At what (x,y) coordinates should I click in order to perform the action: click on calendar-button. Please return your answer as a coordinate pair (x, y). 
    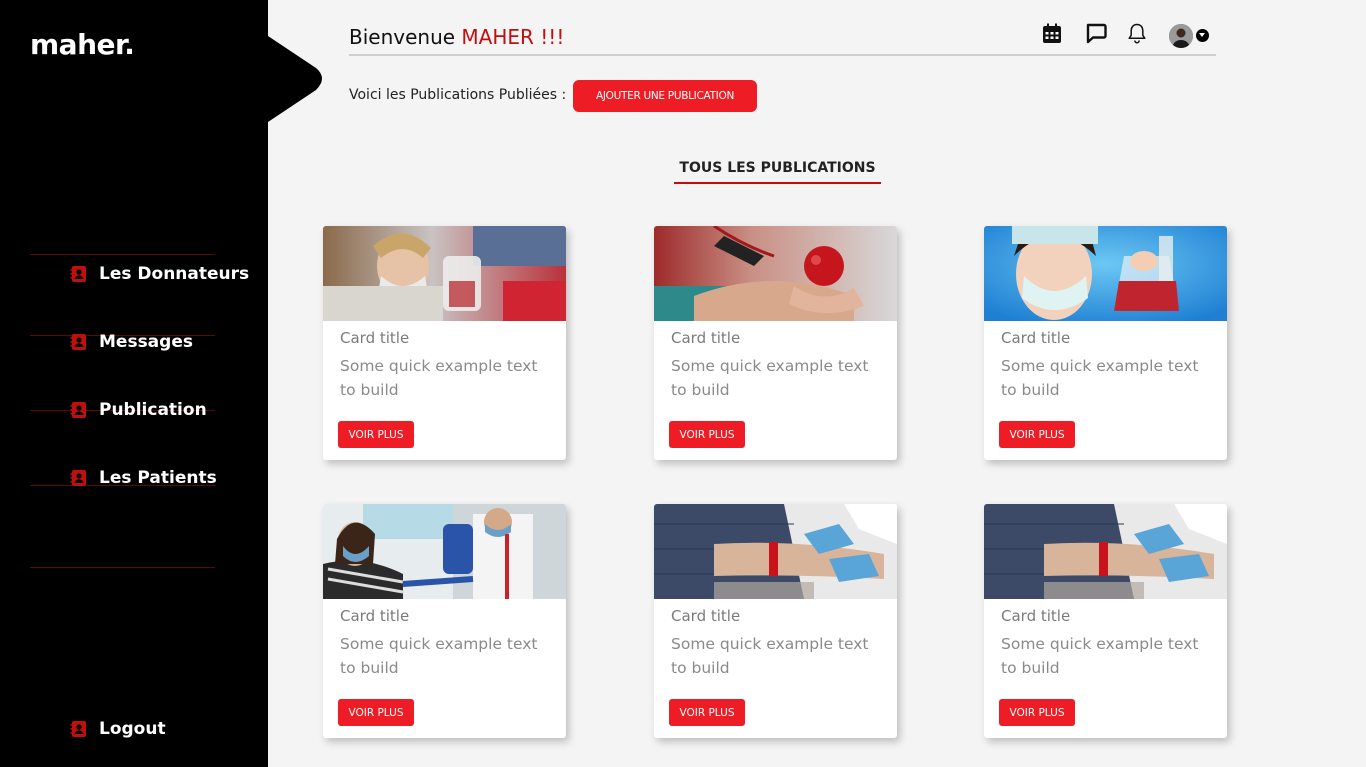
    Looking at the image, I should click on (1052, 35).